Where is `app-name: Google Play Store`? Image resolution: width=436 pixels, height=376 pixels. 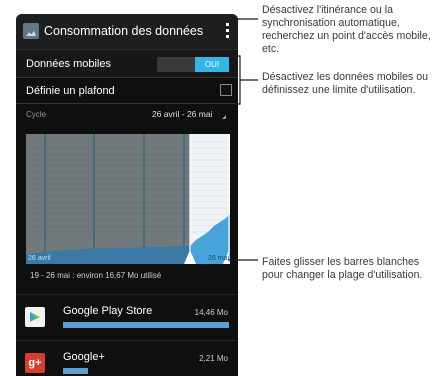 app-name: Google Play Store is located at coordinates (108, 311).